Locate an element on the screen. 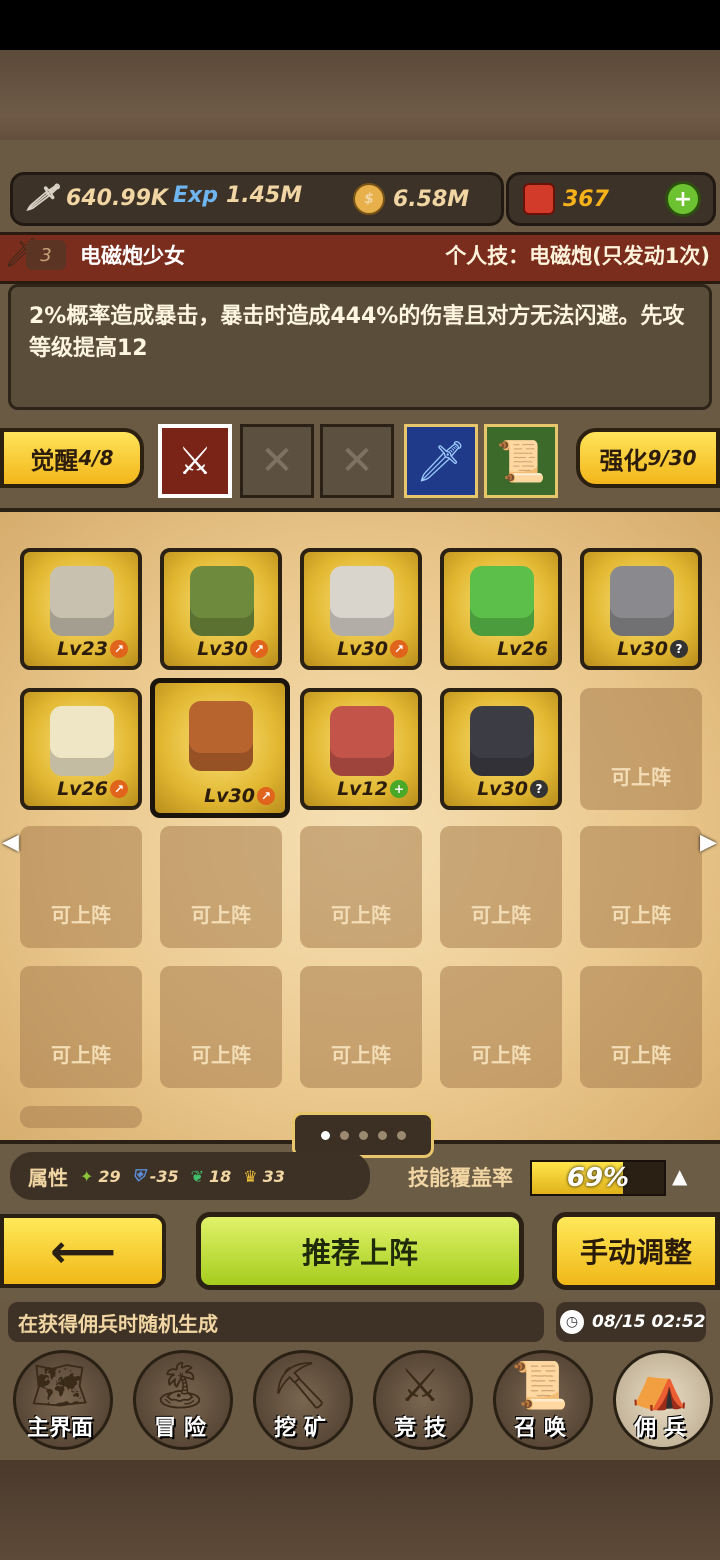  hero-level: Lv30? is located at coordinates (652, 649).